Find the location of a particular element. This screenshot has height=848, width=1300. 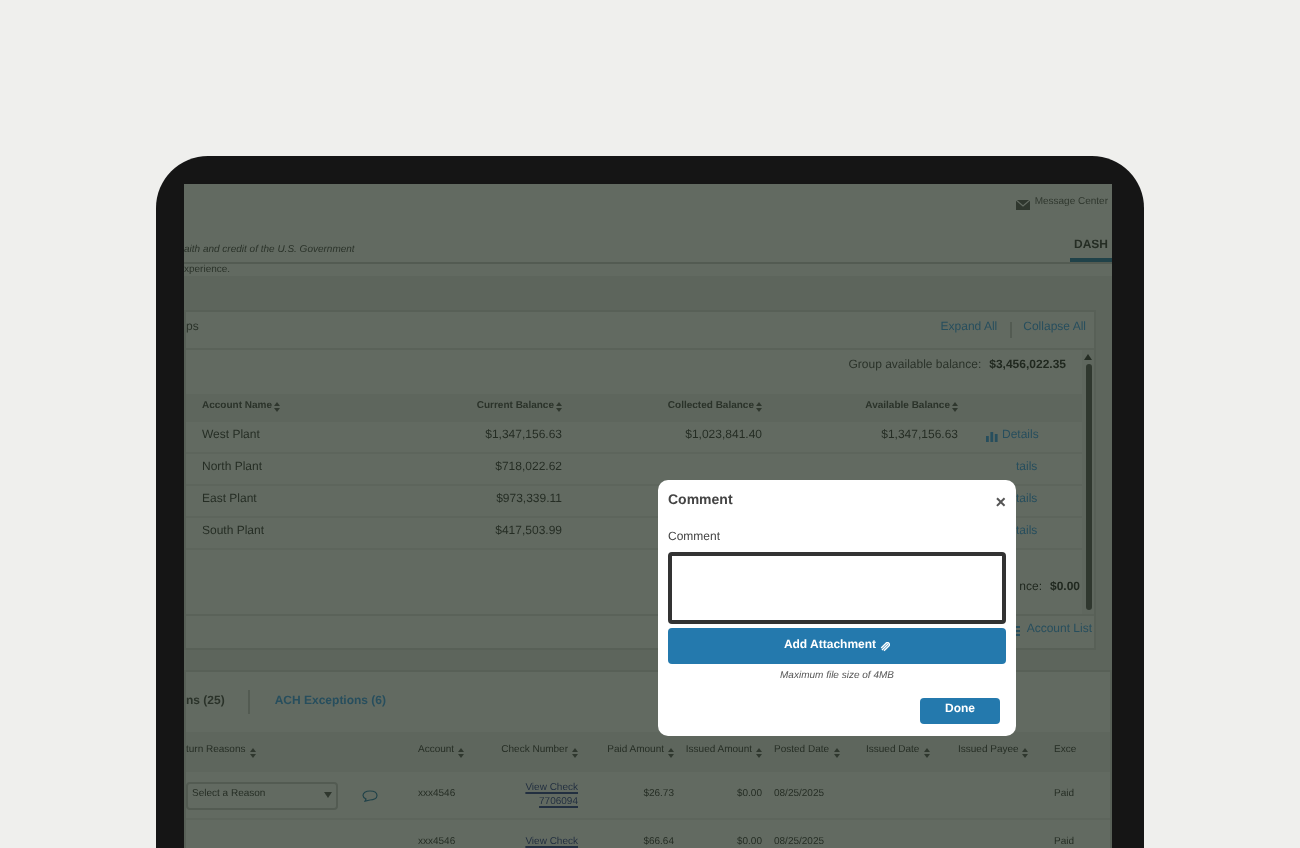

paperclip-icon is located at coordinates (885, 646).